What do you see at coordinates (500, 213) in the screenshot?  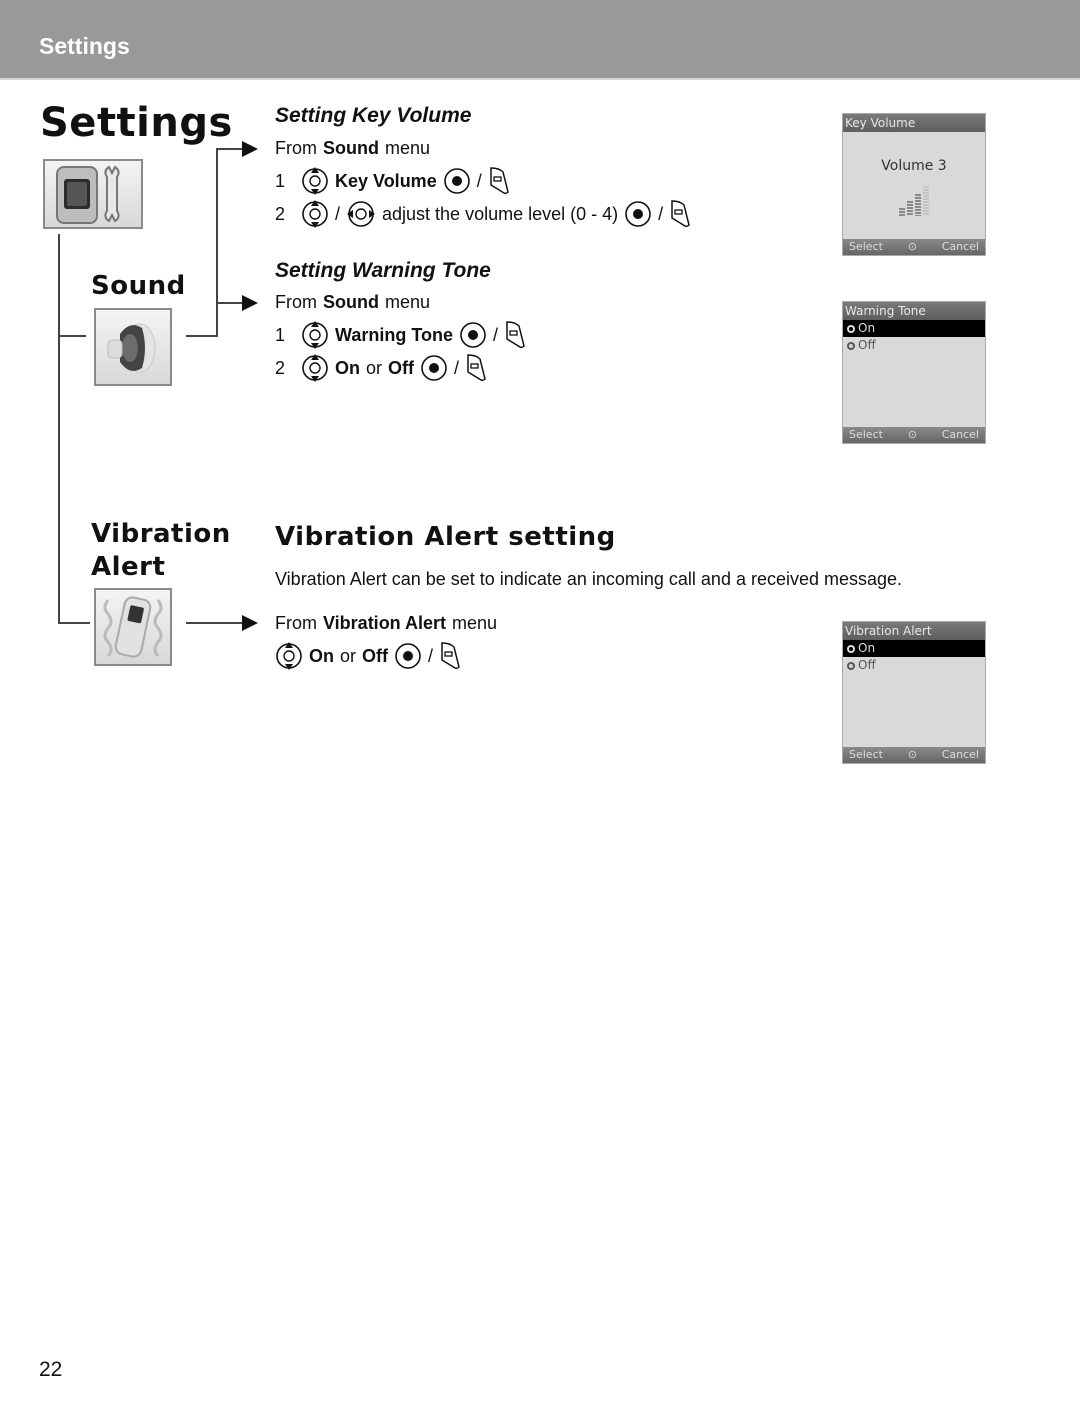 I see `step-text: adjust the volume level (0 - 4)` at bounding box center [500, 213].